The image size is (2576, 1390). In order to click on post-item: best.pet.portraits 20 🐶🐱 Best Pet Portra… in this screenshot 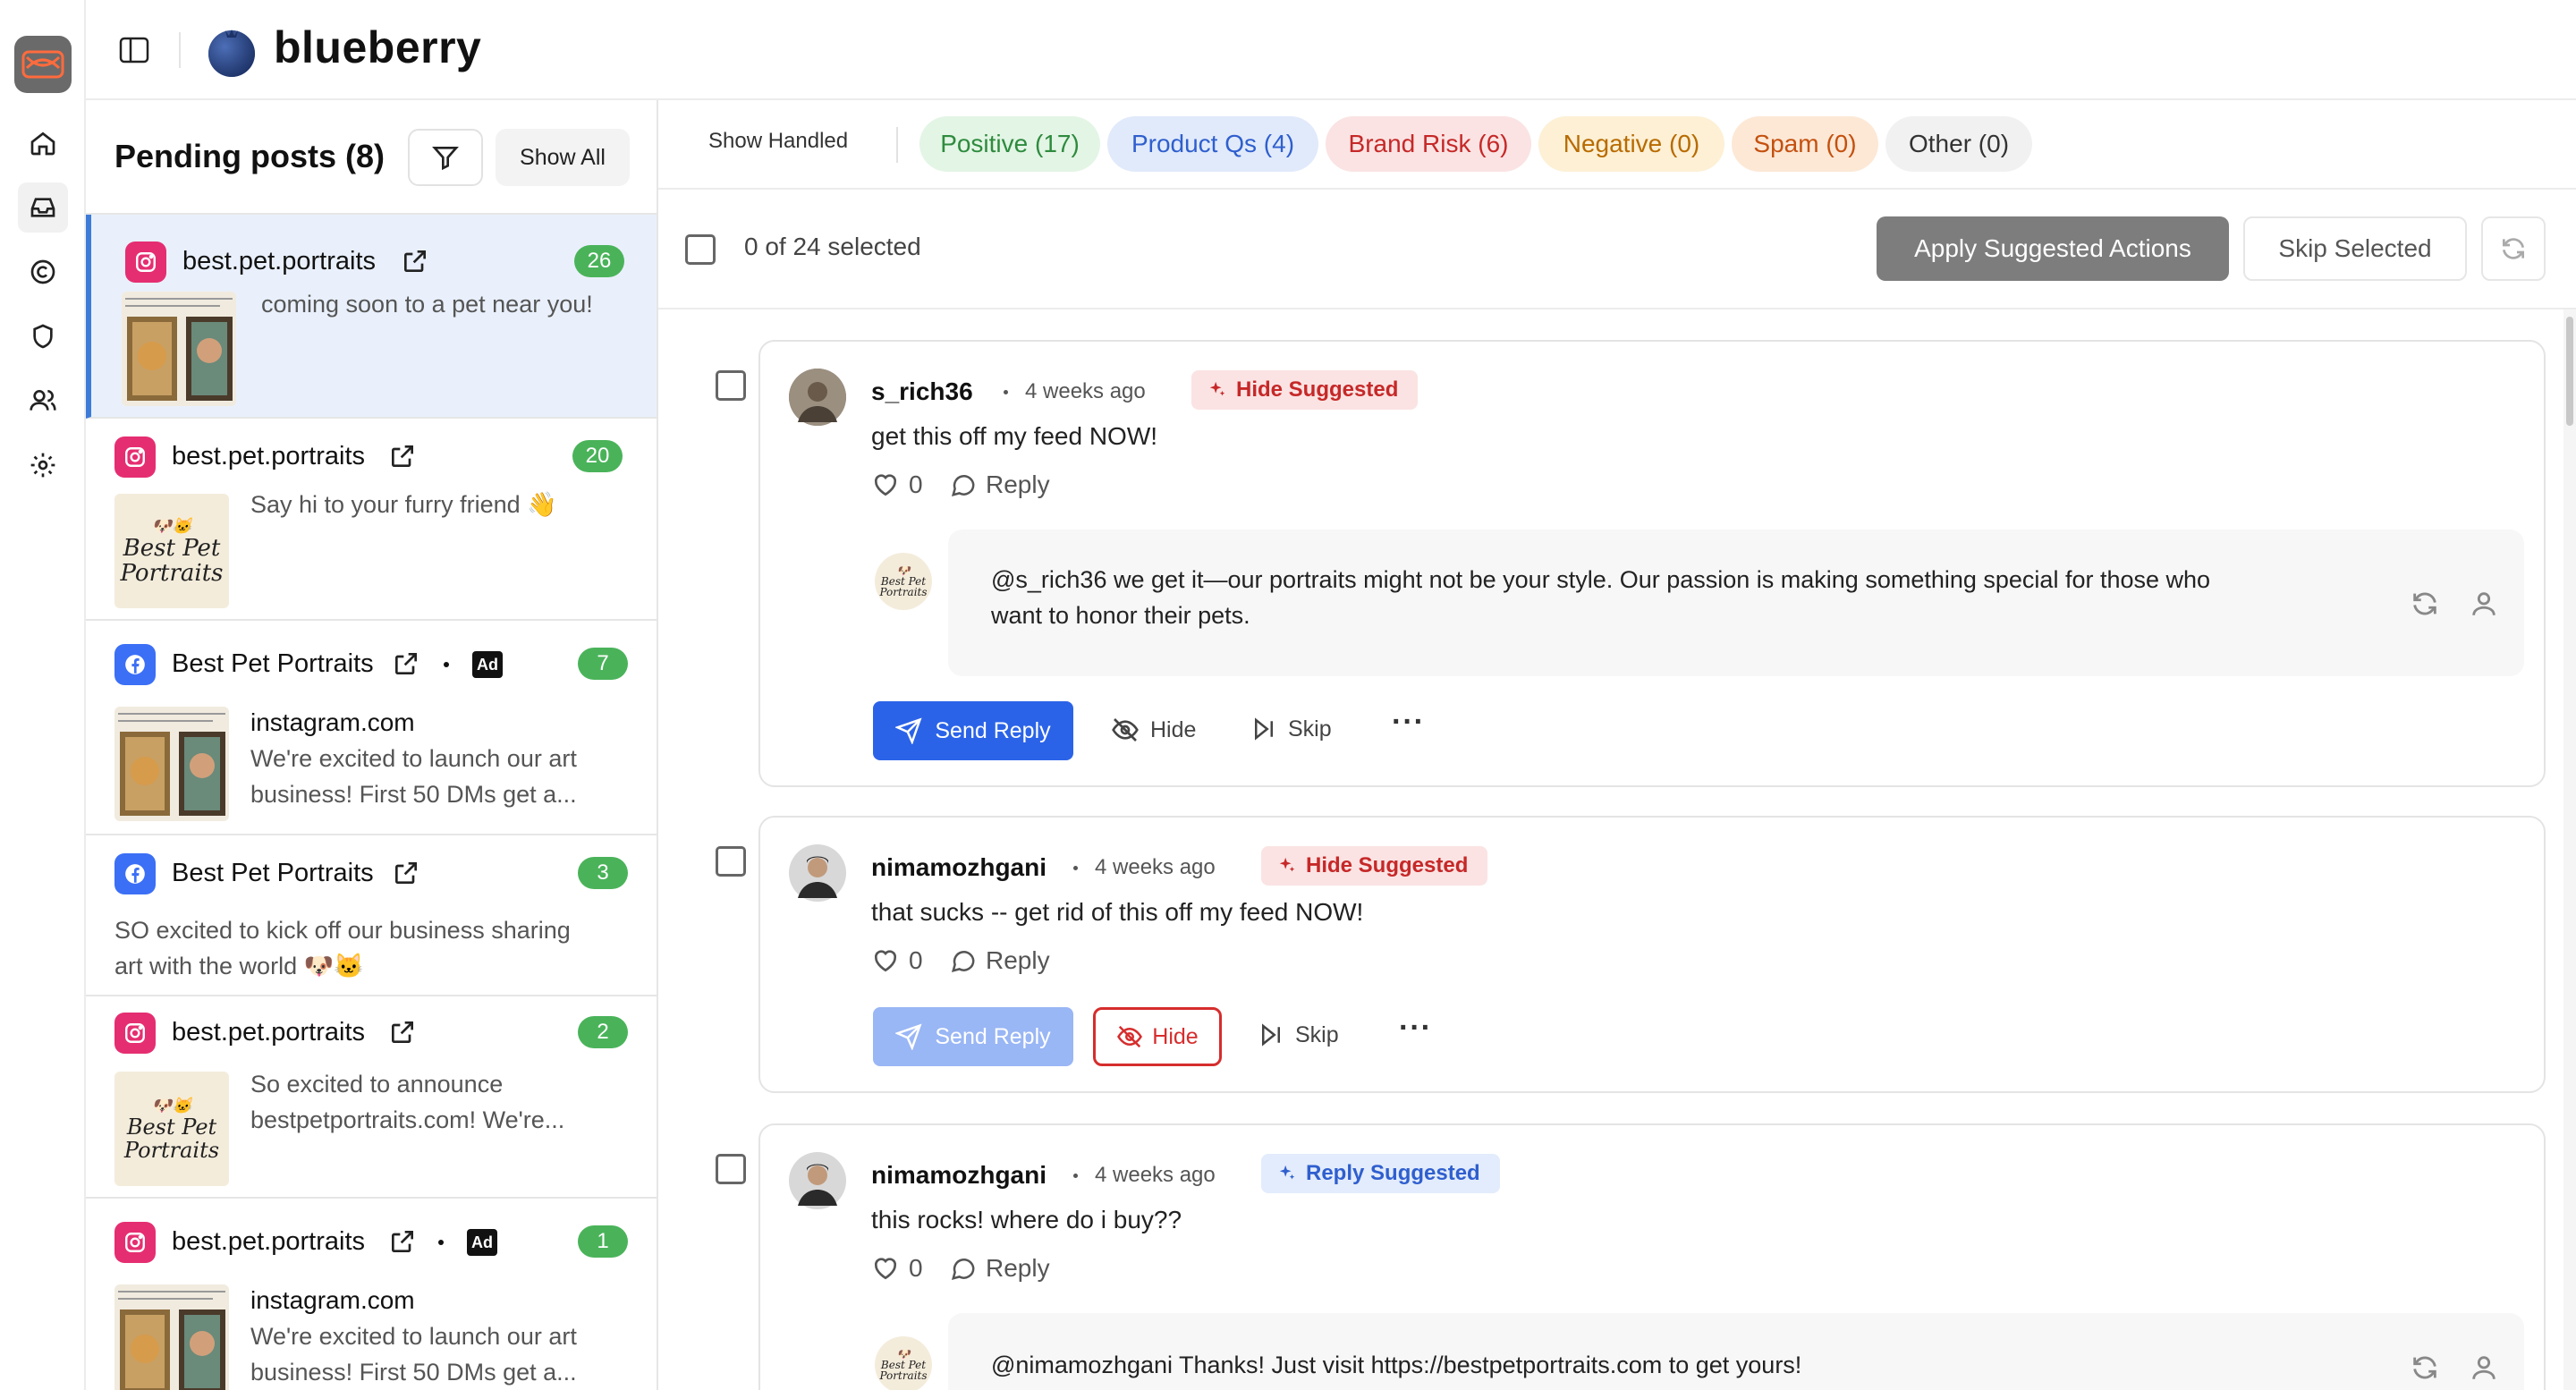, I will do `click(371, 520)`.